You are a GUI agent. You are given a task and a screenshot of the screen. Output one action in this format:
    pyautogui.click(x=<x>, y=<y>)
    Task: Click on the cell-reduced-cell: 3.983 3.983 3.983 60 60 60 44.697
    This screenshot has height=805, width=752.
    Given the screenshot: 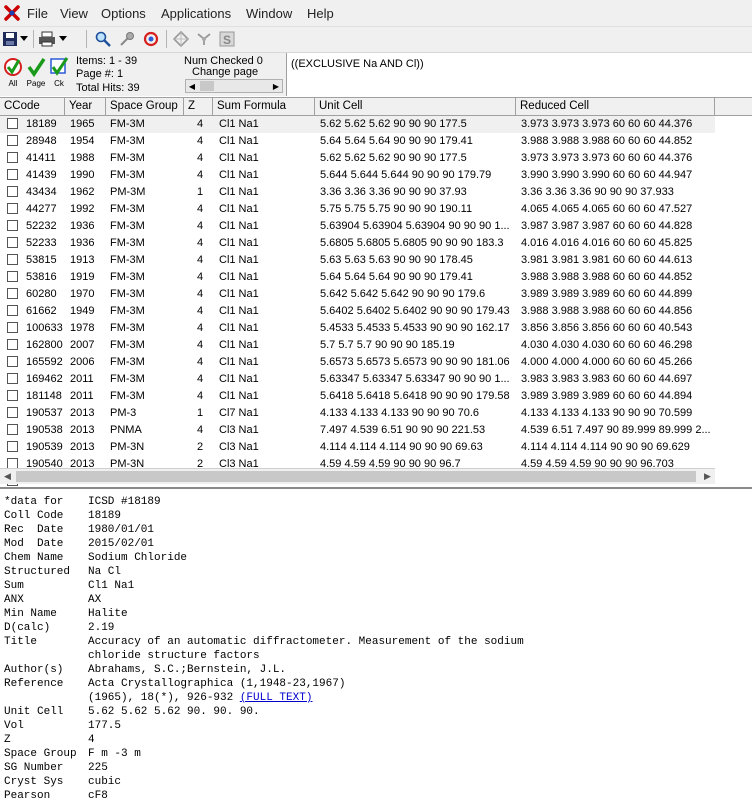 What is the action you would take?
    pyautogui.click(x=607, y=379)
    